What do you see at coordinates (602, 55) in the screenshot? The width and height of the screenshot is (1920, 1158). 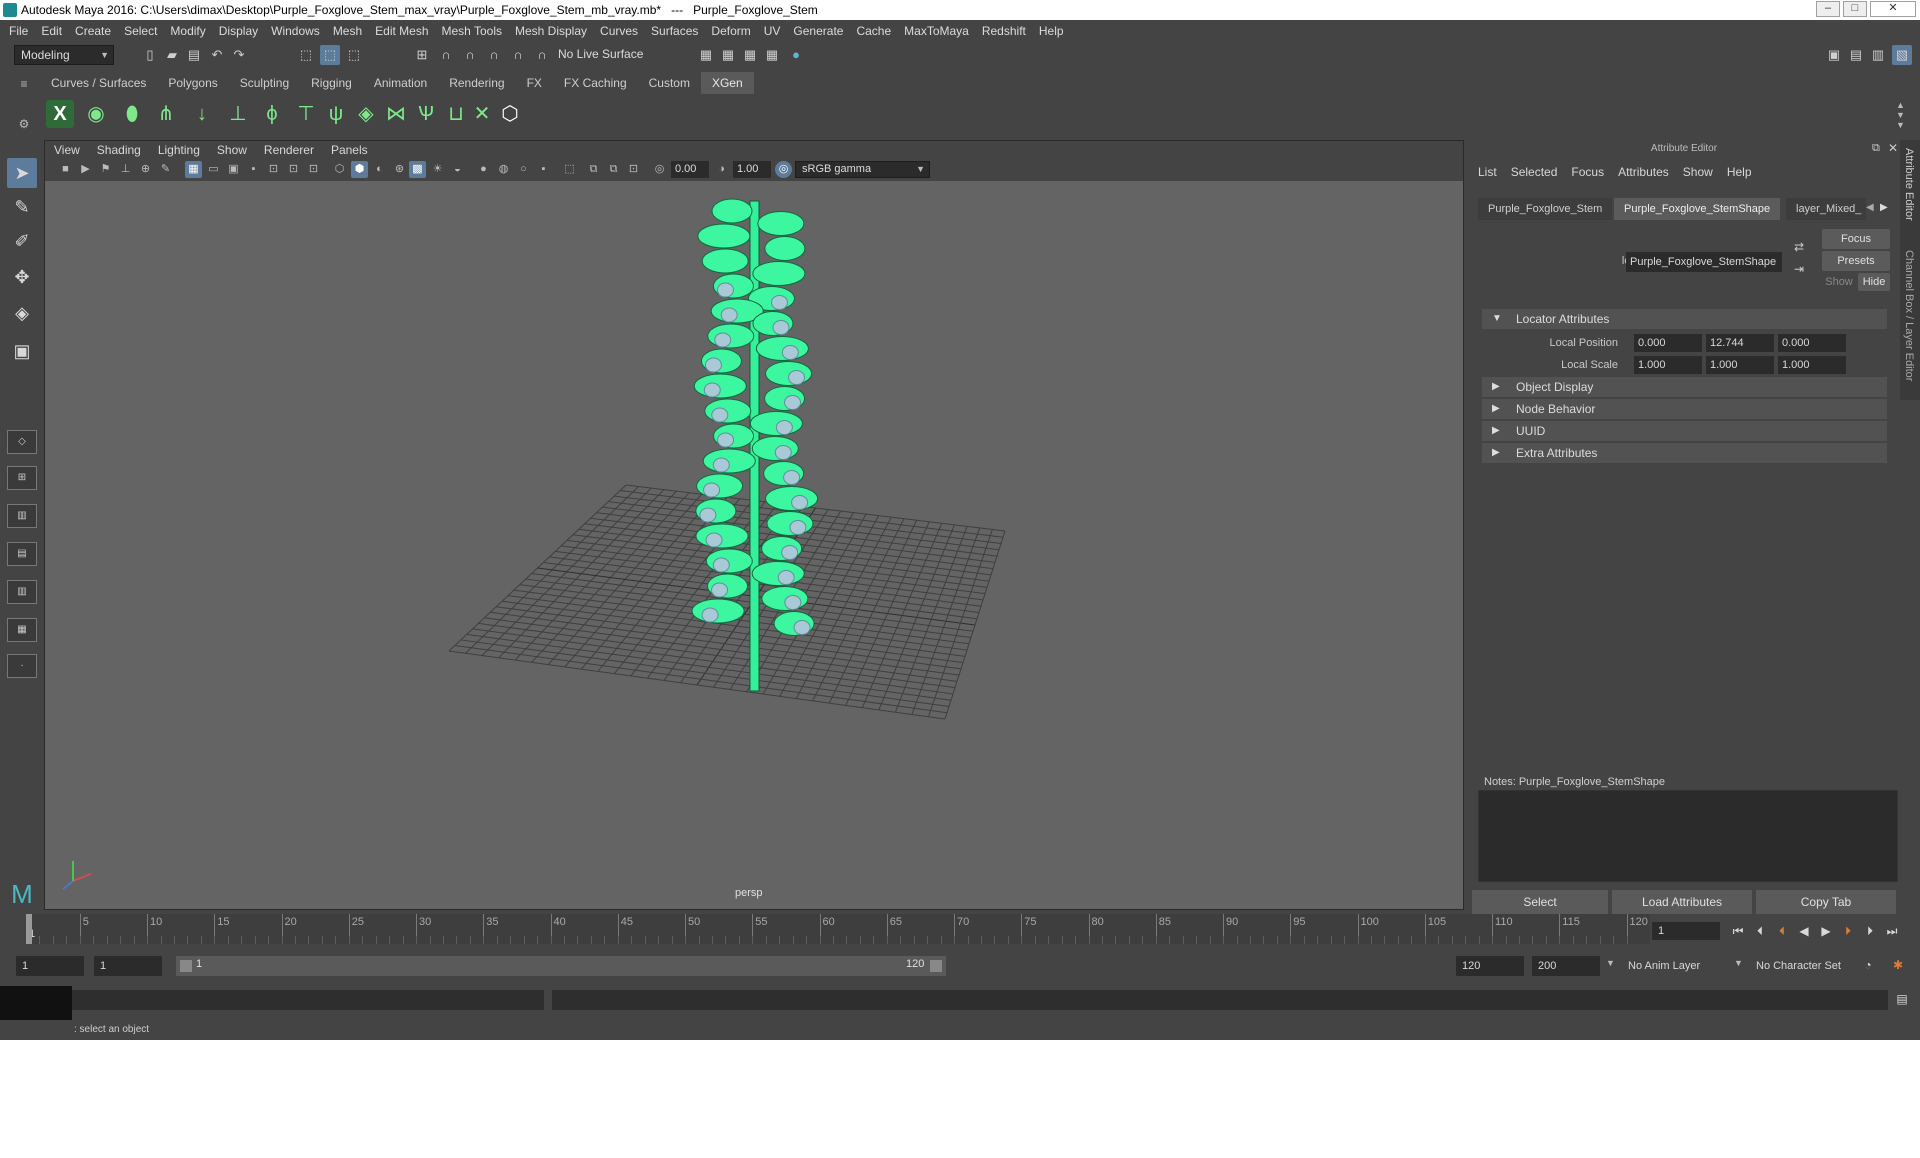 I see `live-surface-field: No Live Surface` at bounding box center [602, 55].